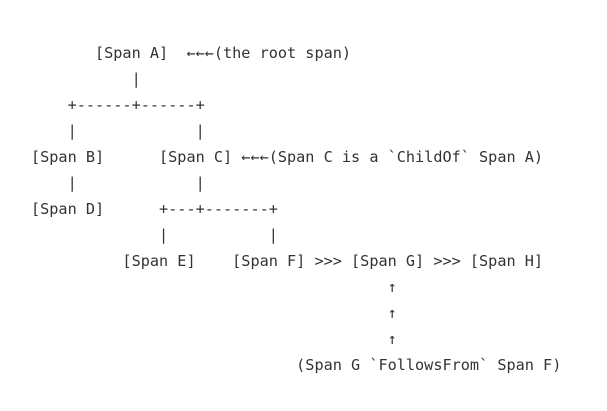 This screenshot has height=411, width=607. Describe the element at coordinates (296, 365) in the screenshot. I see `follows-from-annotation: (Span G `FollowsFrom` Span F)` at that location.